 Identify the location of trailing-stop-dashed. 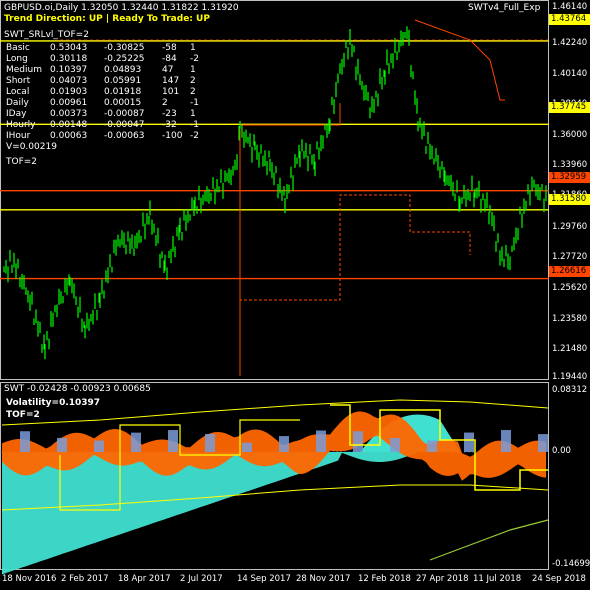
(355, 285).